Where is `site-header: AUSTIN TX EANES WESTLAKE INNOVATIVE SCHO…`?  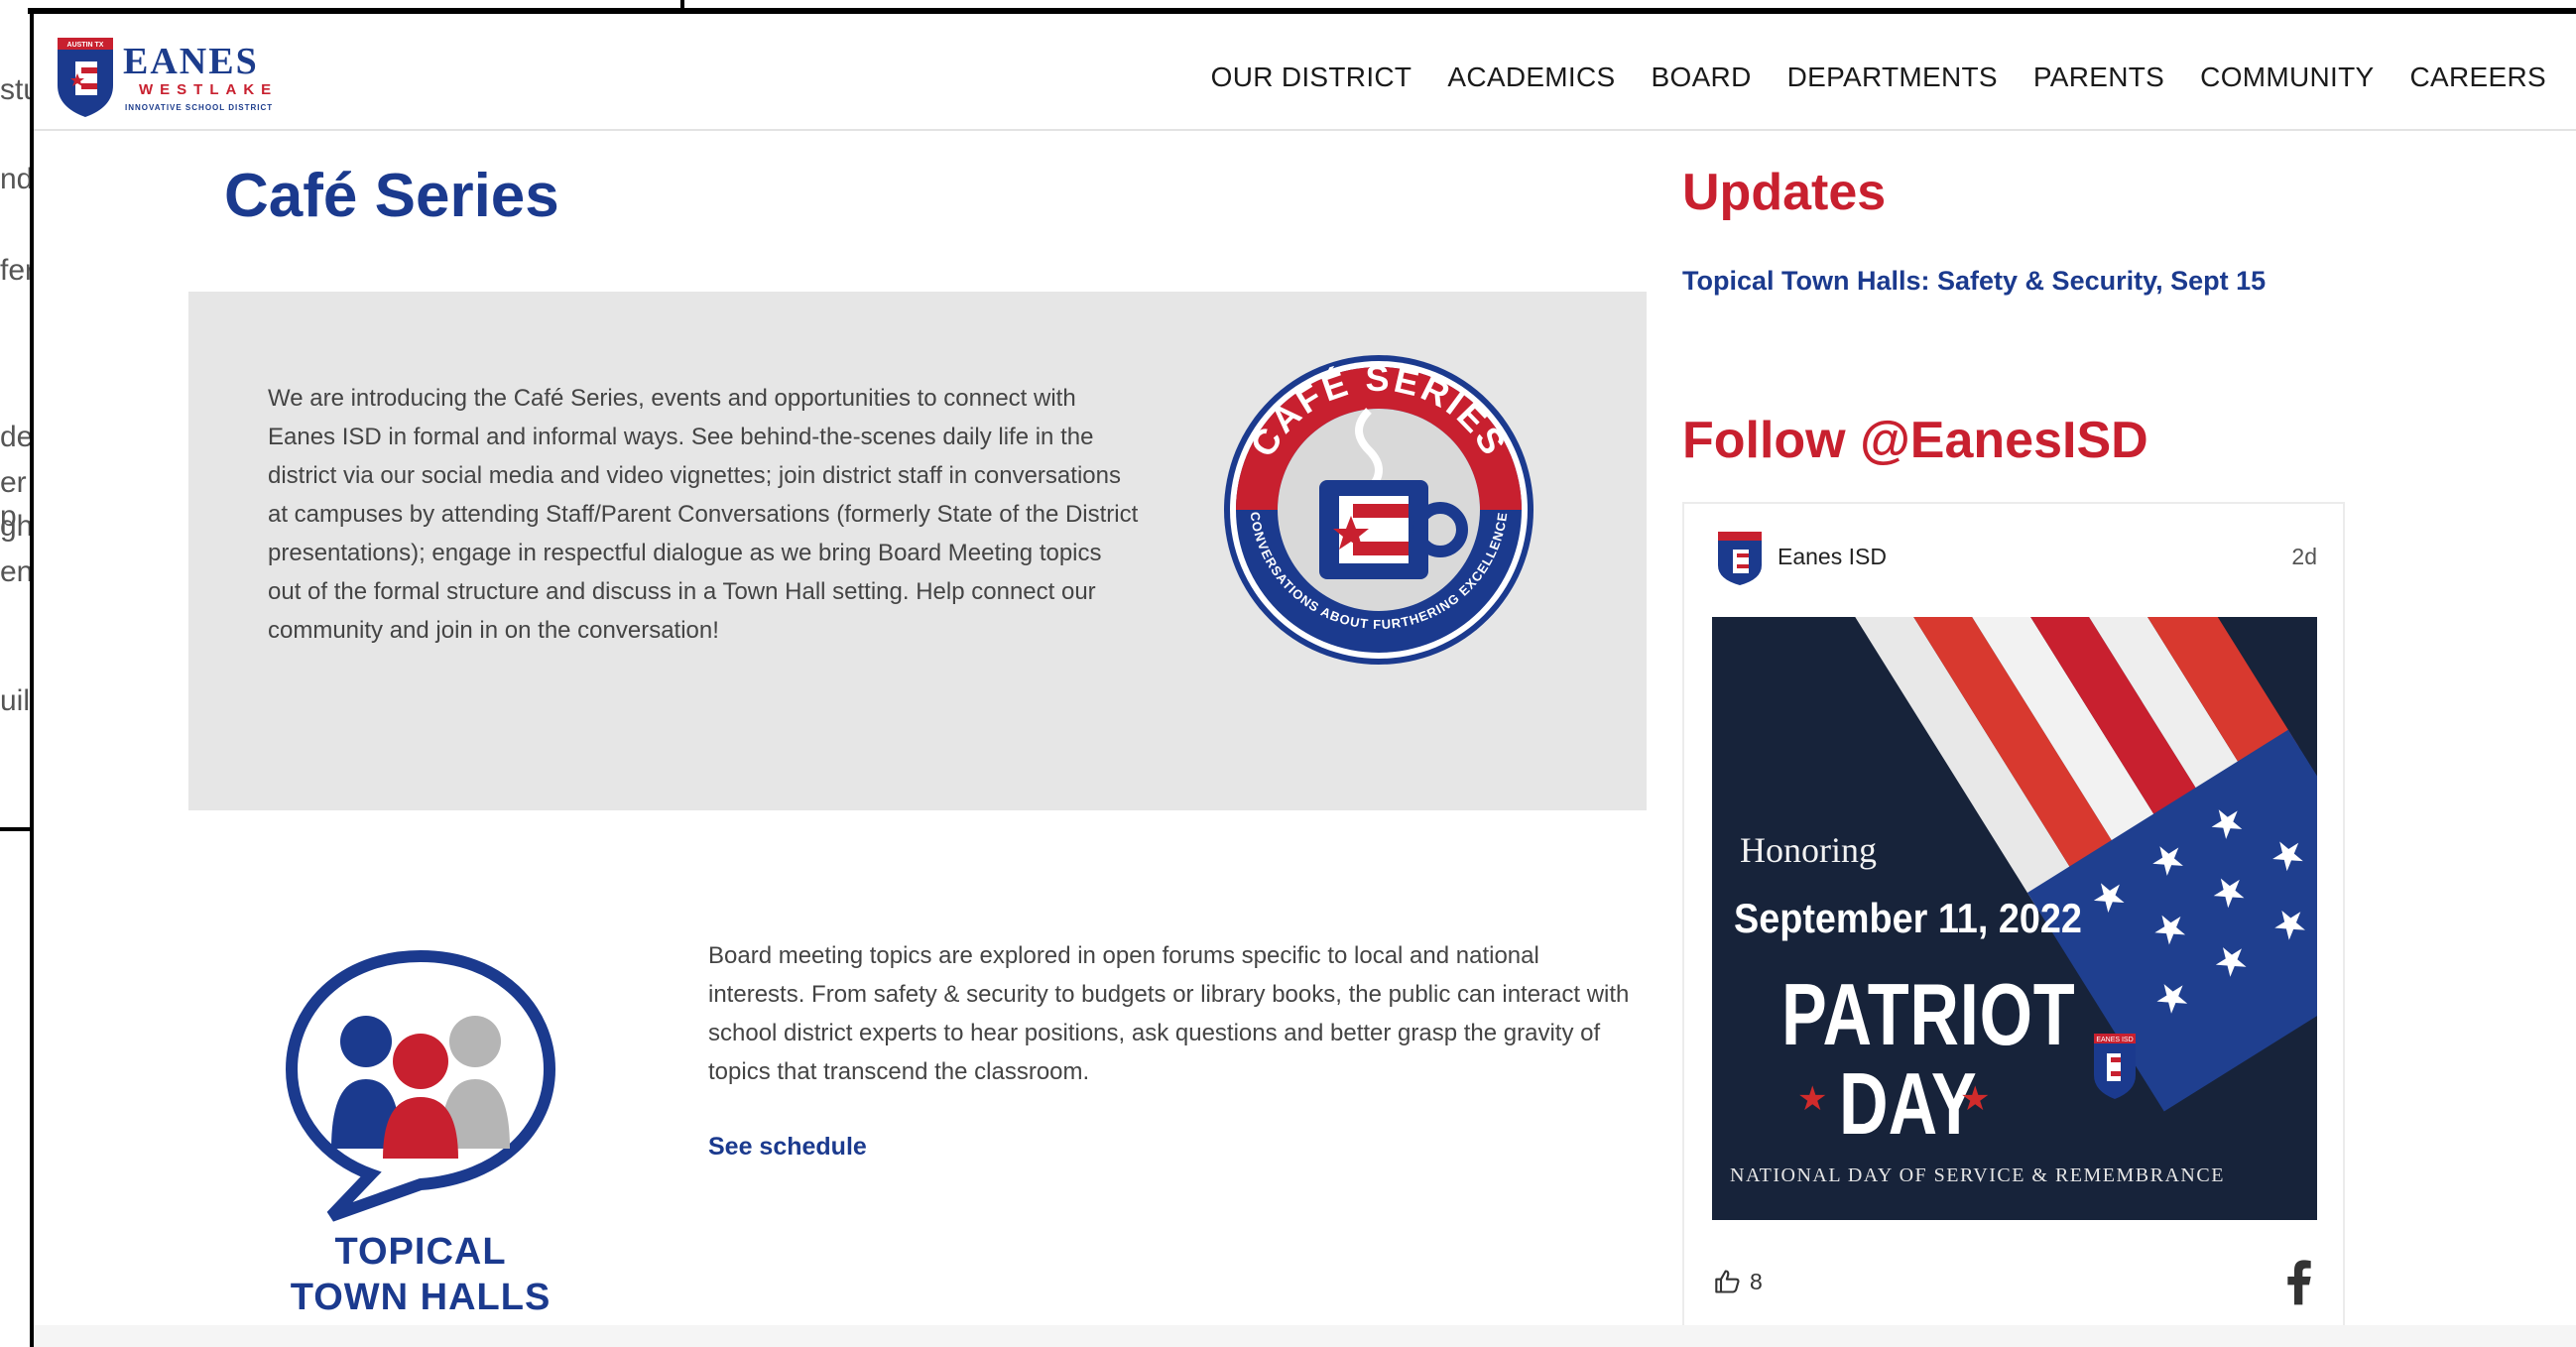 site-header: AUSTIN TX EANES WESTLAKE INNOVATIVE SCHO… is located at coordinates (1305, 72).